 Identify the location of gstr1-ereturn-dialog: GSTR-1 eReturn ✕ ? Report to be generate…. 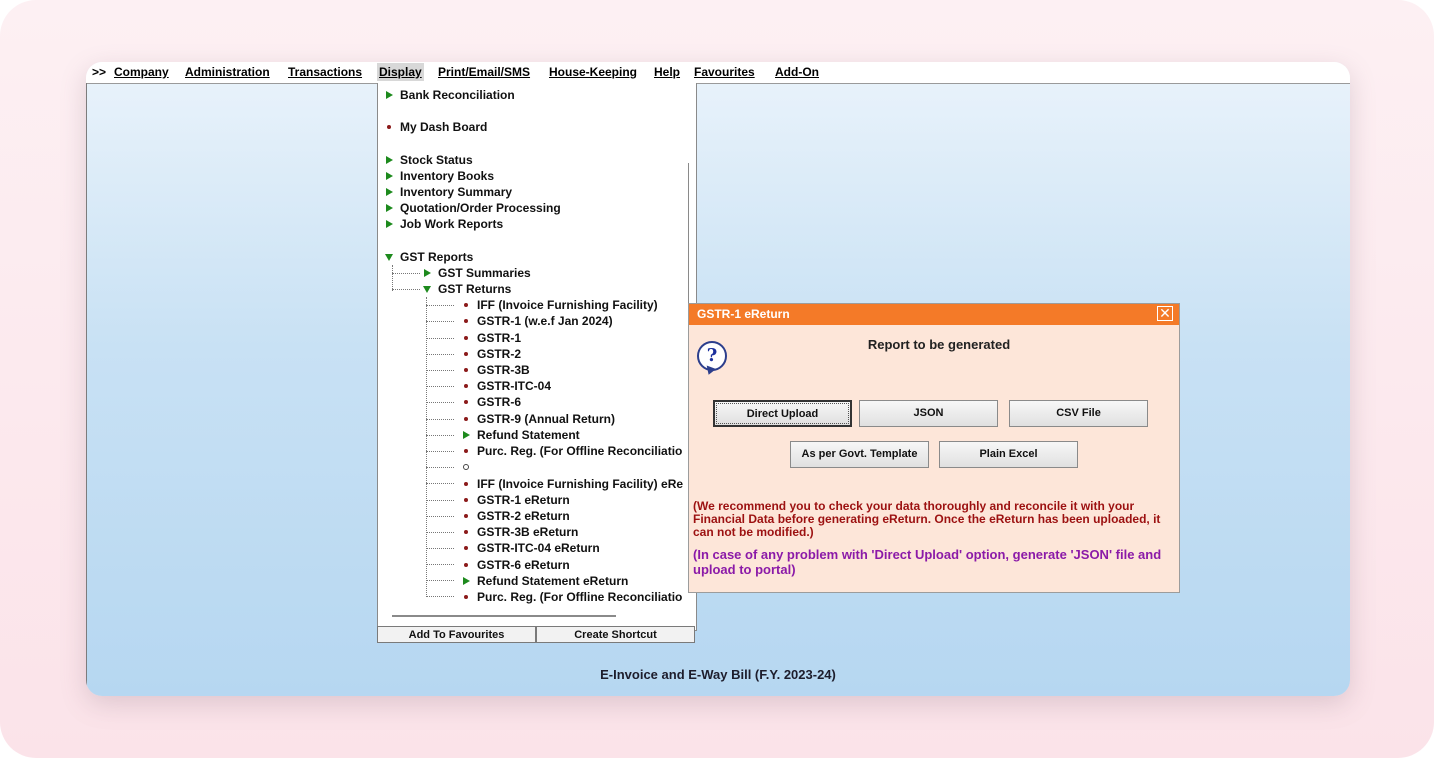
(934, 448).